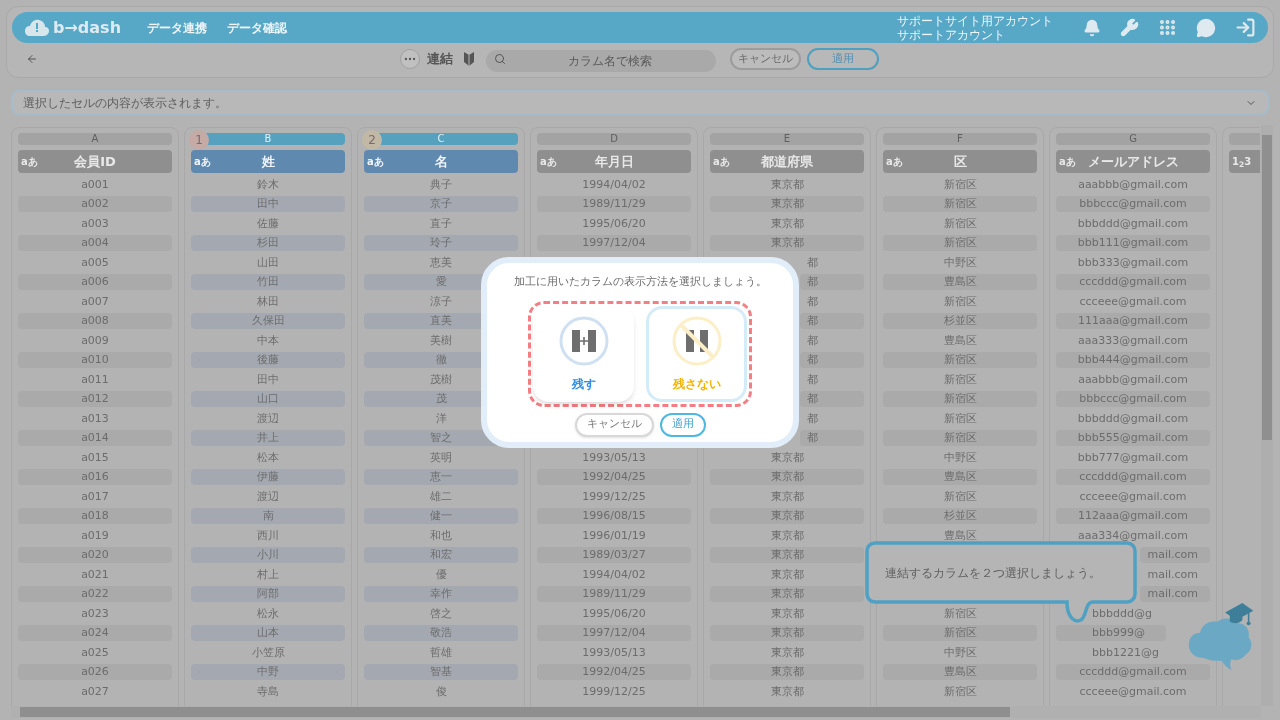 Image resolution: width=1280 pixels, height=720 pixels. I want to click on table-cell-text: 直子, so click(441, 223).